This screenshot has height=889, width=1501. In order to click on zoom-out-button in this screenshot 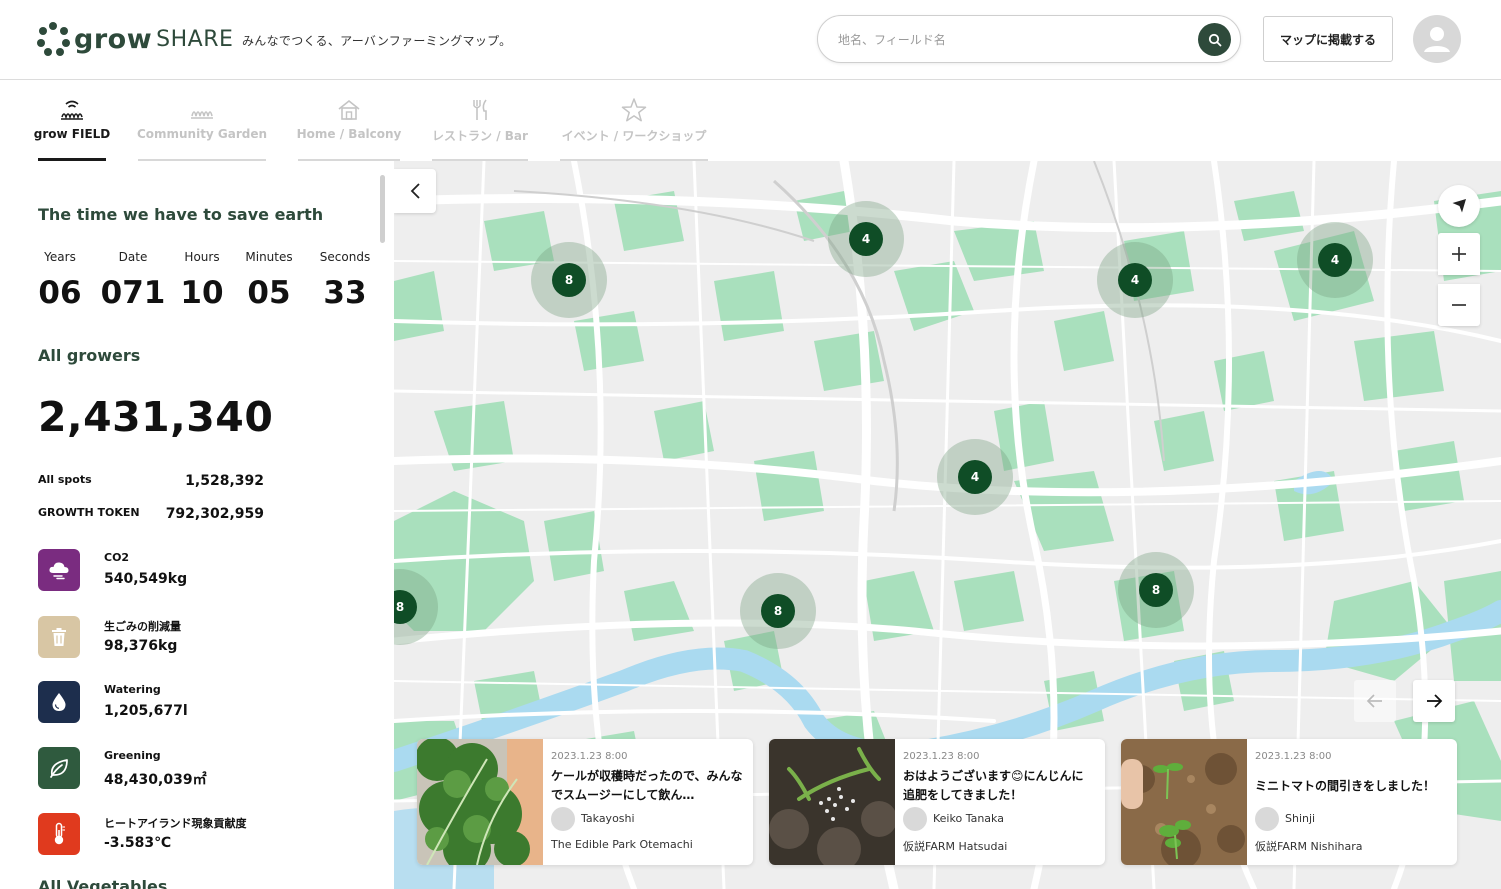, I will do `click(1459, 305)`.